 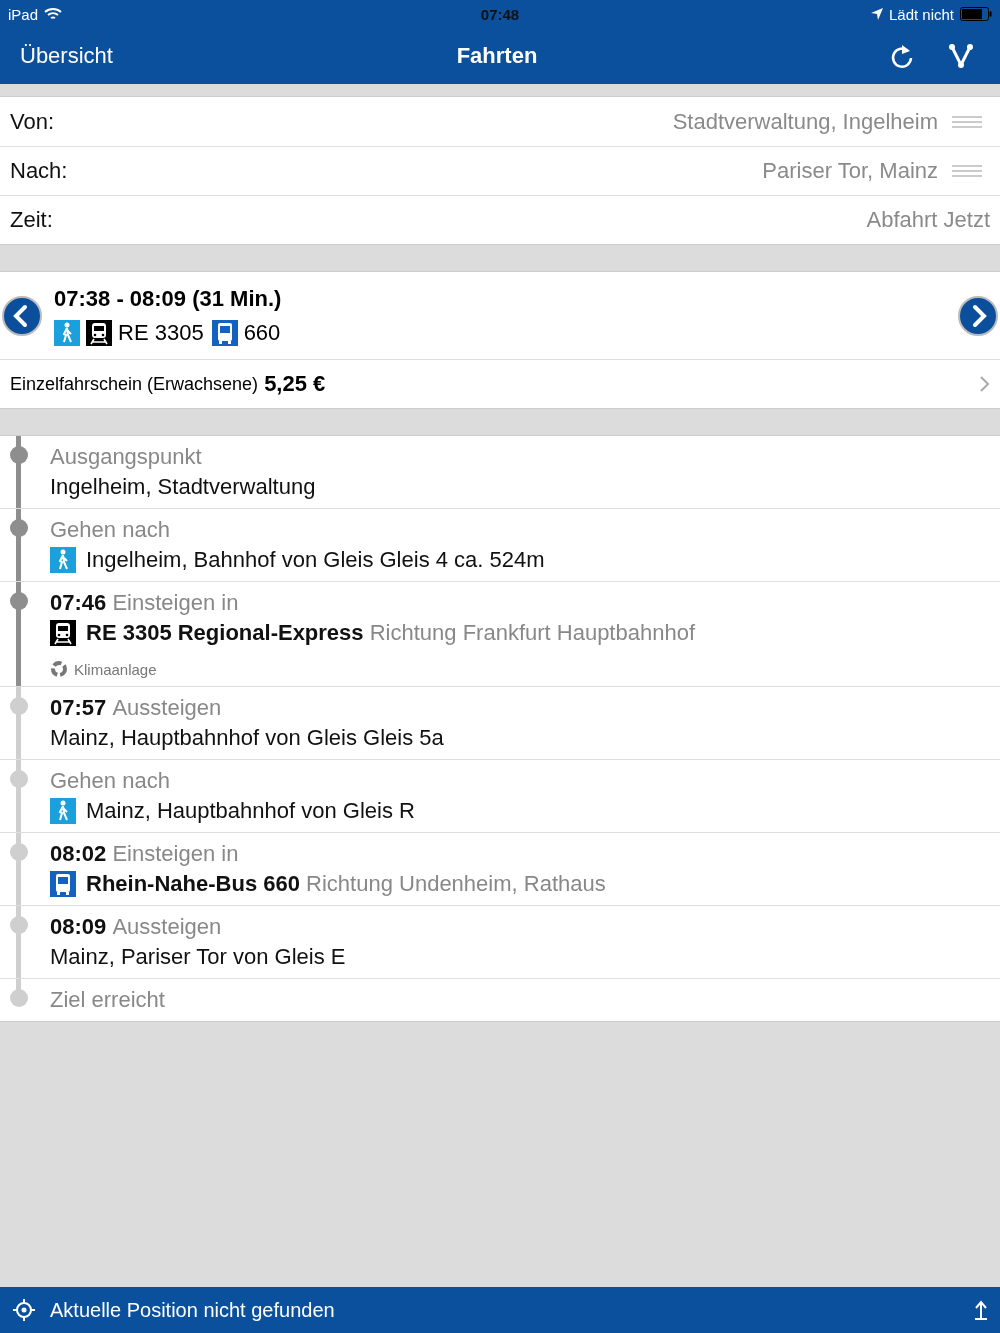 I want to click on step-detail: Rhein-Nahe-Bus 660 Richtung Undenheim, Rathaus, so click(x=346, y=884).